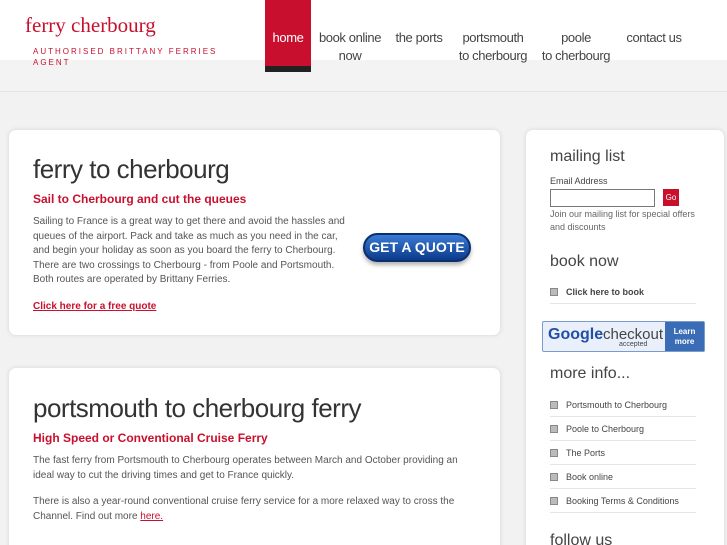  I want to click on nav-the-ports-label: the ports, so click(419, 37).